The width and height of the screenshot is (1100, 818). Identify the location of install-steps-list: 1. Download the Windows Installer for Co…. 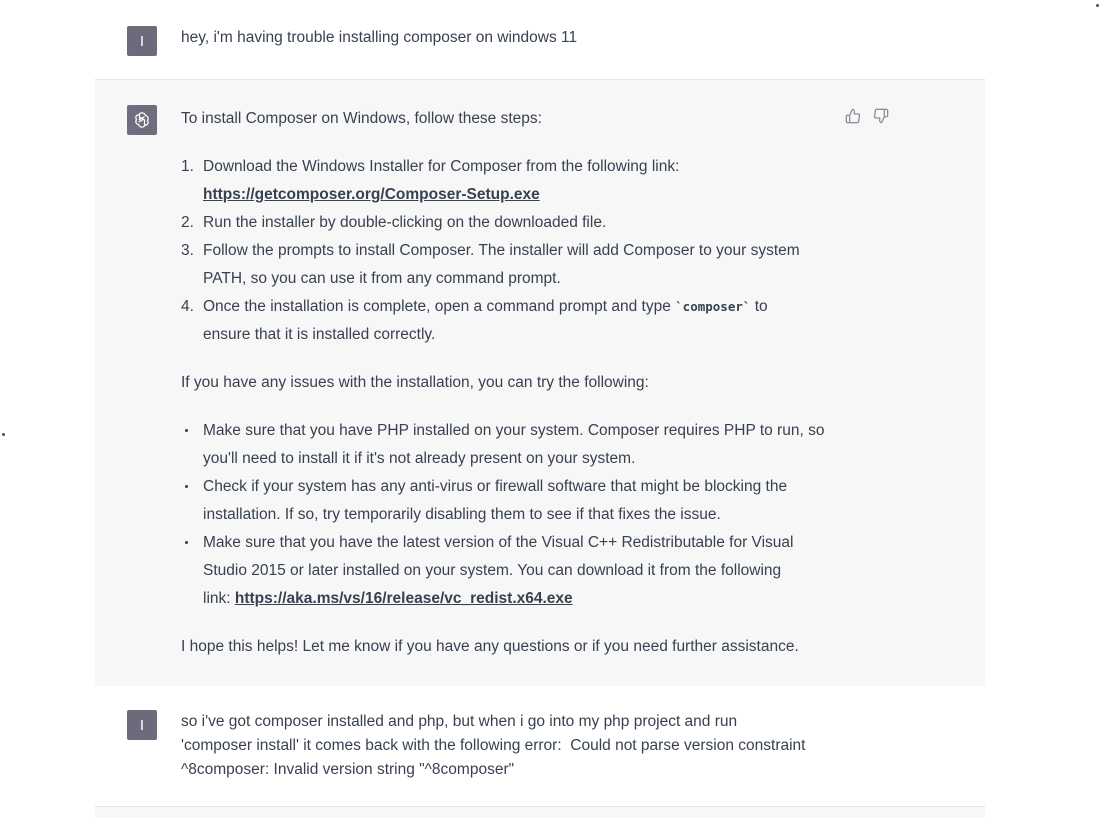
(511, 251).